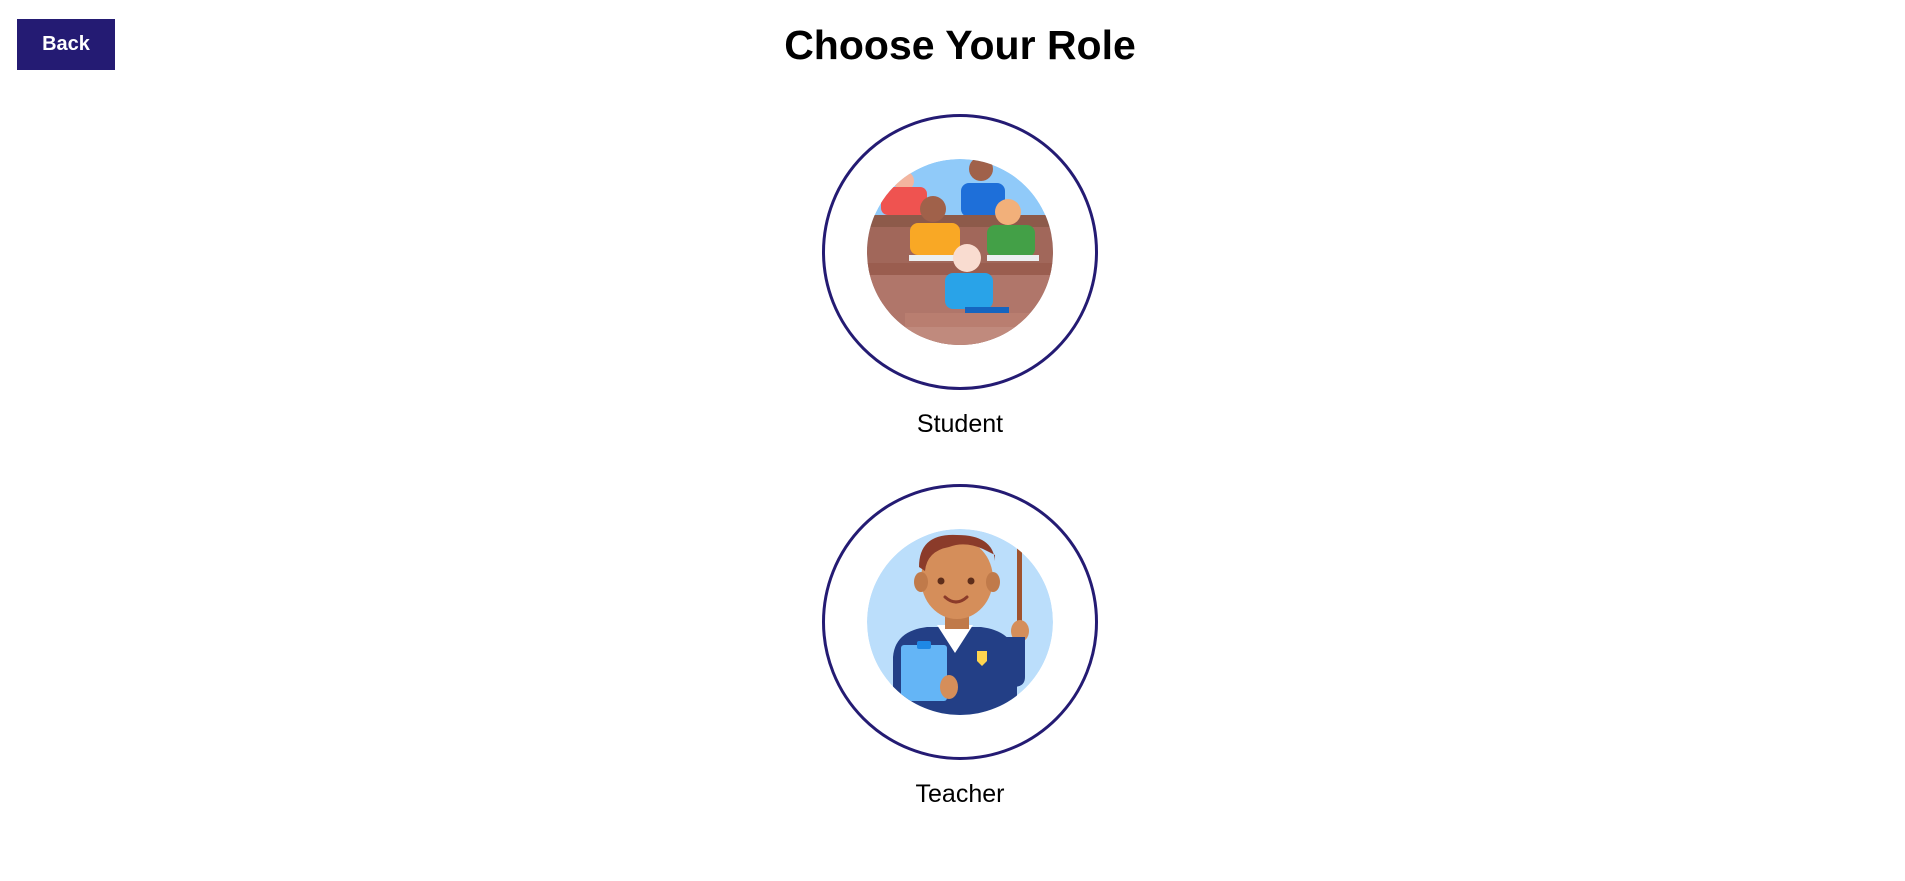  I want to click on teacher-icon, so click(960, 622).